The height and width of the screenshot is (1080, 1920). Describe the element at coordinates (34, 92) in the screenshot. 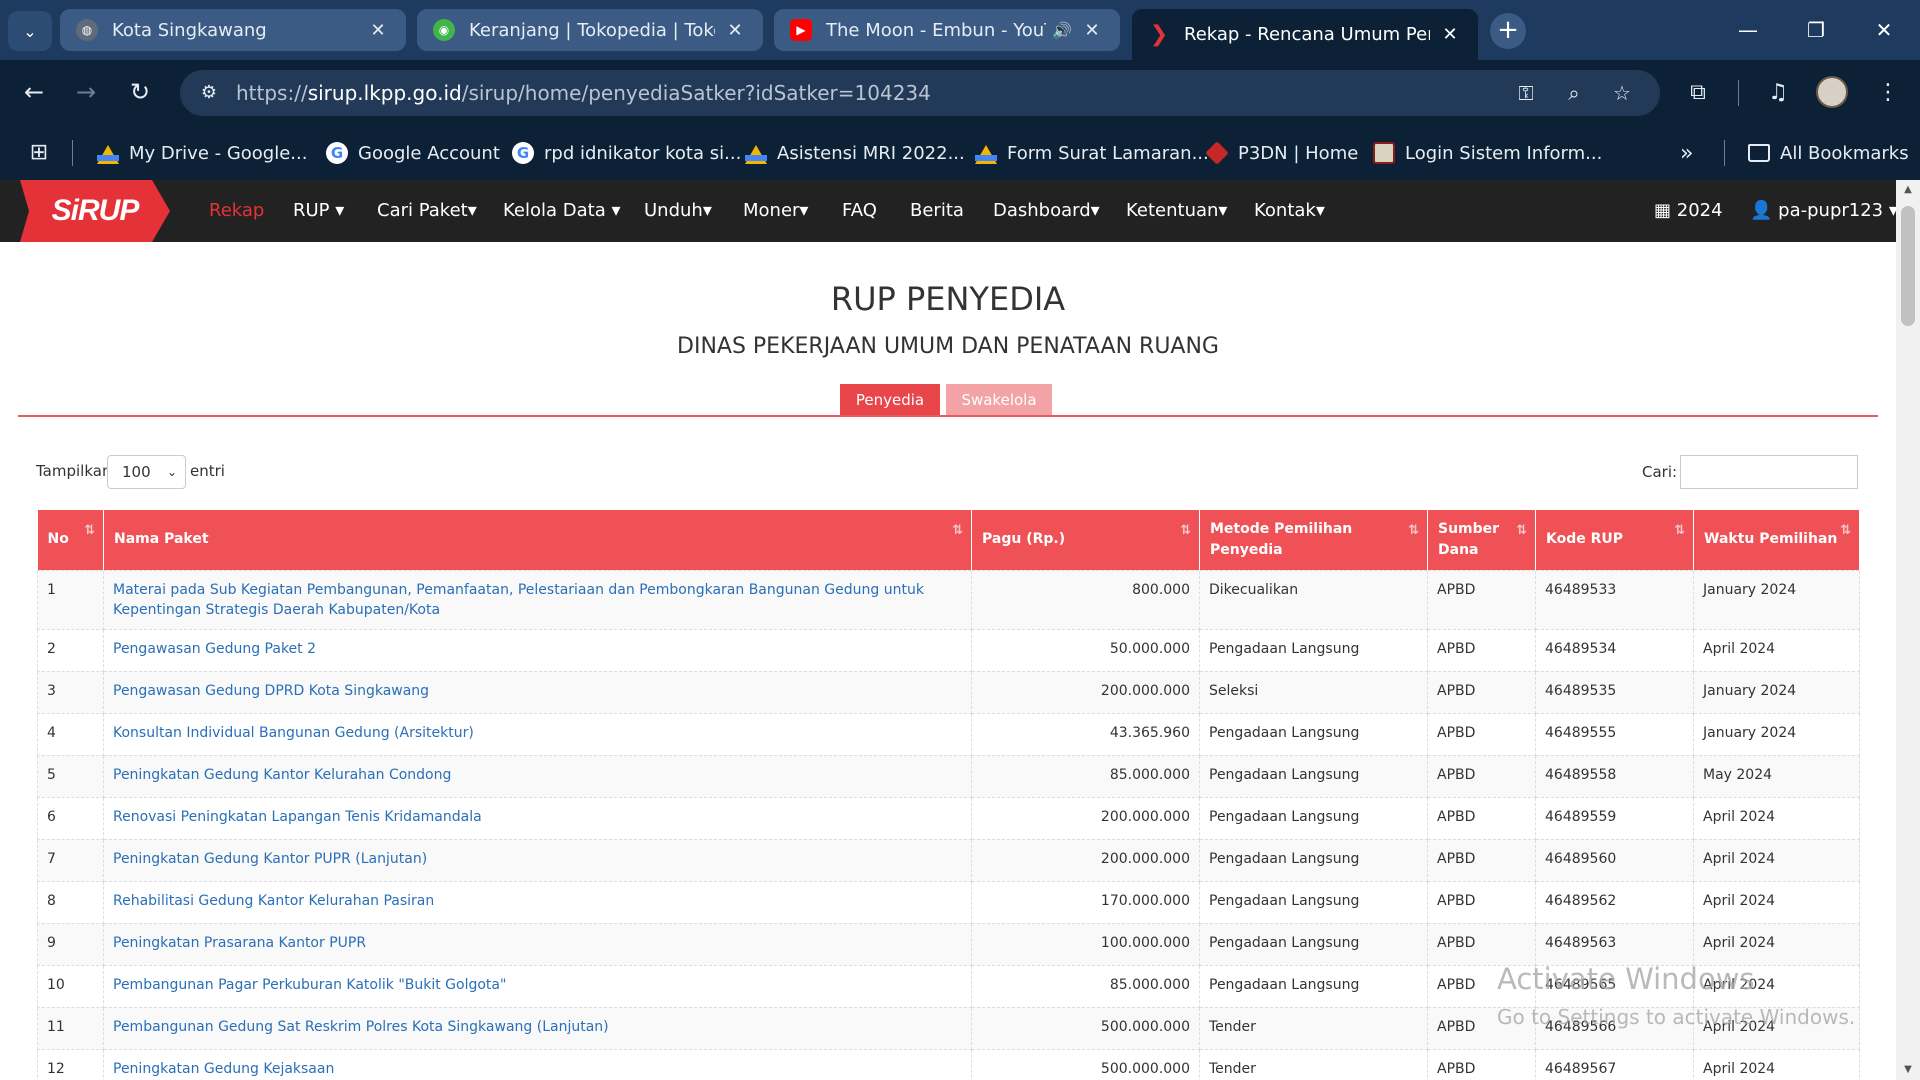

I see `back-button: ←` at that location.